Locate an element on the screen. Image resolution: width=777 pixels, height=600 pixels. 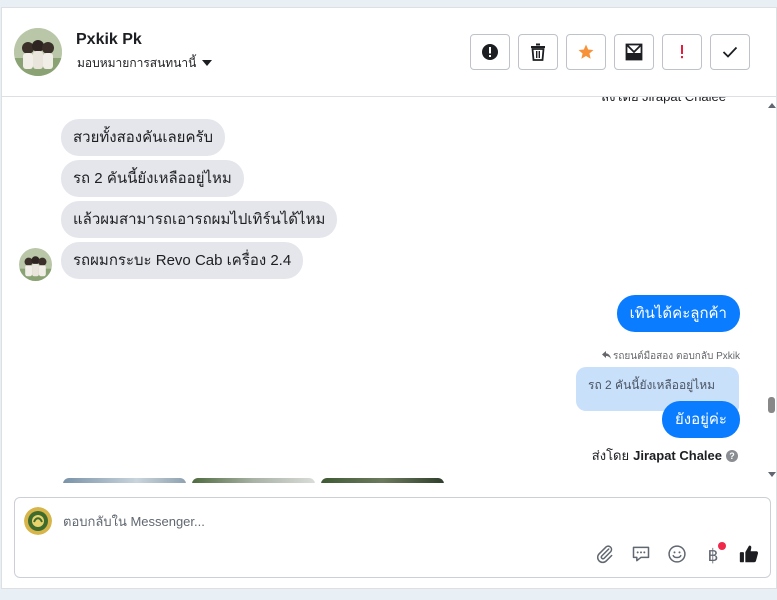
assign-conversation-dropdown: มอบหมายการสนทนานี้ is located at coordinates (145, 63).